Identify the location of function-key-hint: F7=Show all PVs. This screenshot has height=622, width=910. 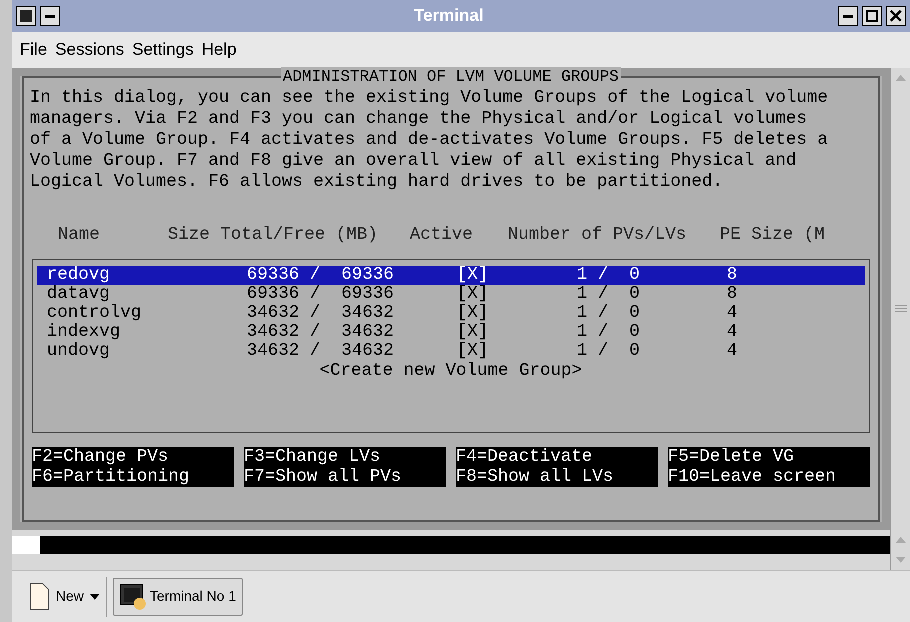
(345, 477).